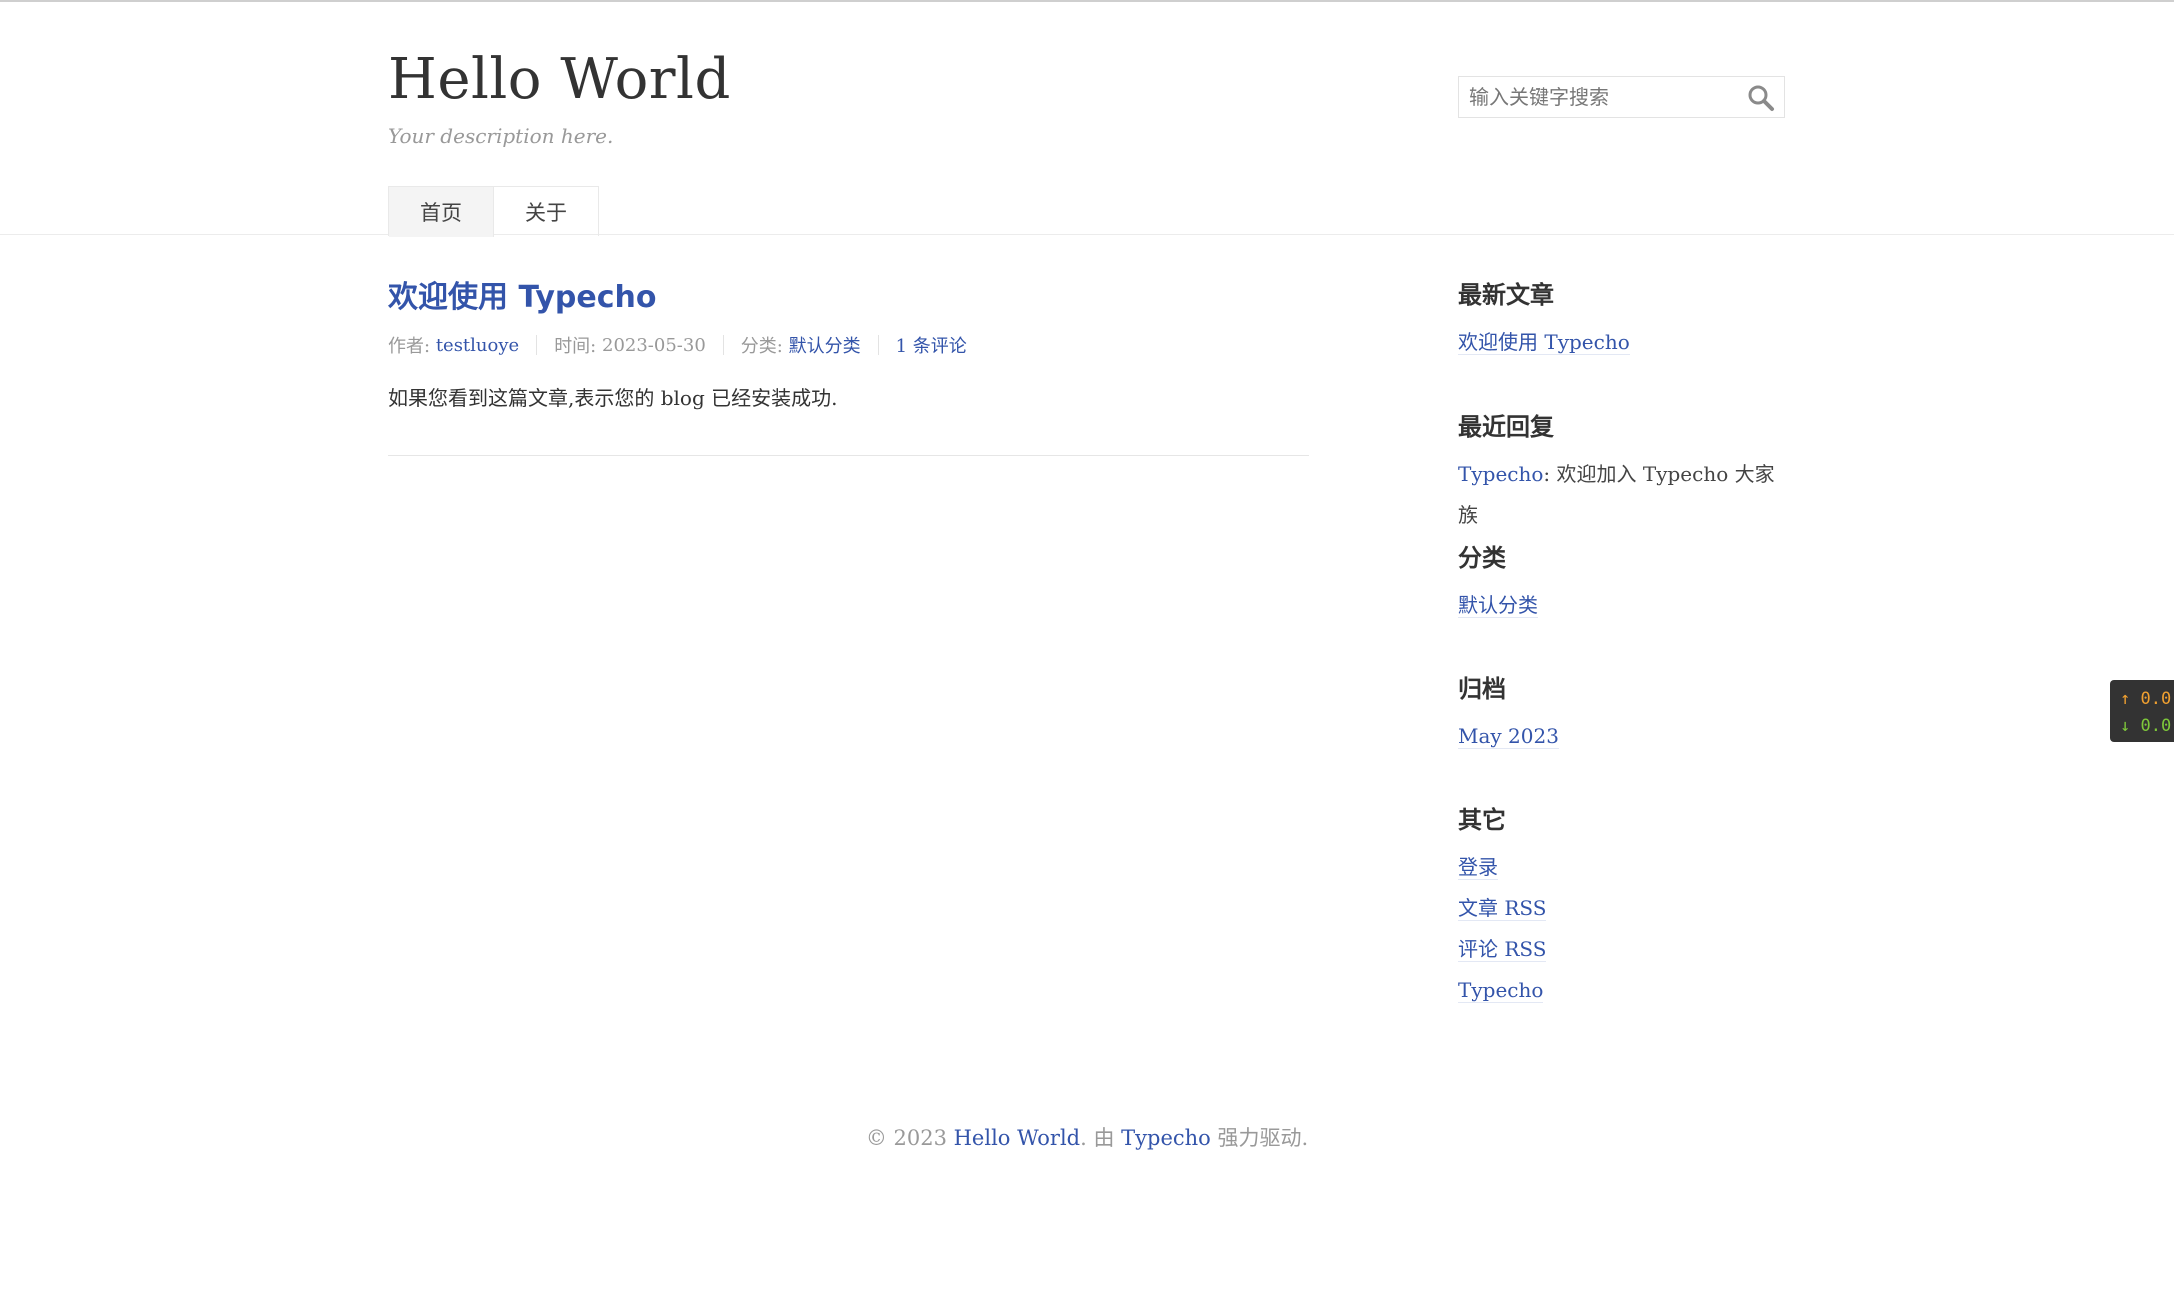 The image size is (2174, 1290). What do you see at coordinates (477, 345) in the screenshot?
I see `author-link: testluoye` at bounding box center [477, 345].